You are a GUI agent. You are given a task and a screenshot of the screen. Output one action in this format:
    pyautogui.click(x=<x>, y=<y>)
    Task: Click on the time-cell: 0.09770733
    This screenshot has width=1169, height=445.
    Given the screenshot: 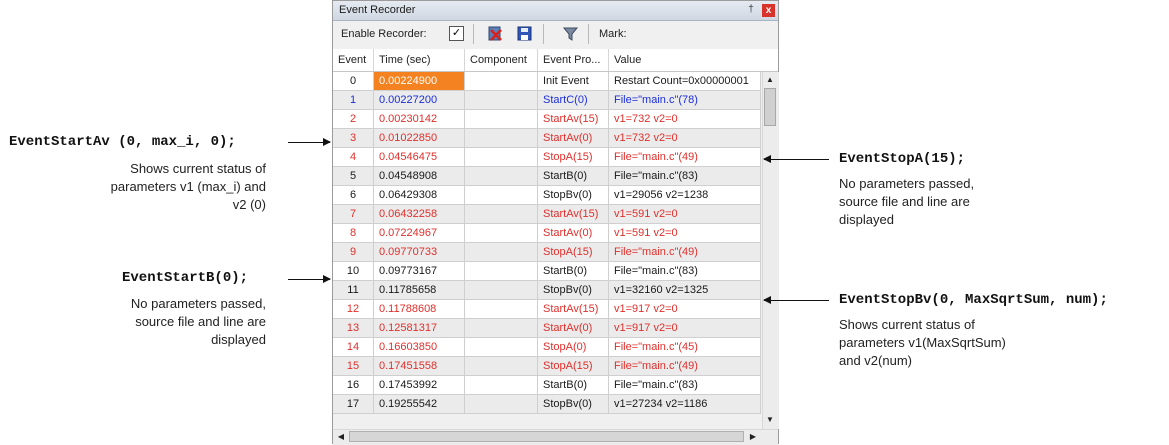 What is the action you would take?
    pyautogui.click(x=419, y=252)
    